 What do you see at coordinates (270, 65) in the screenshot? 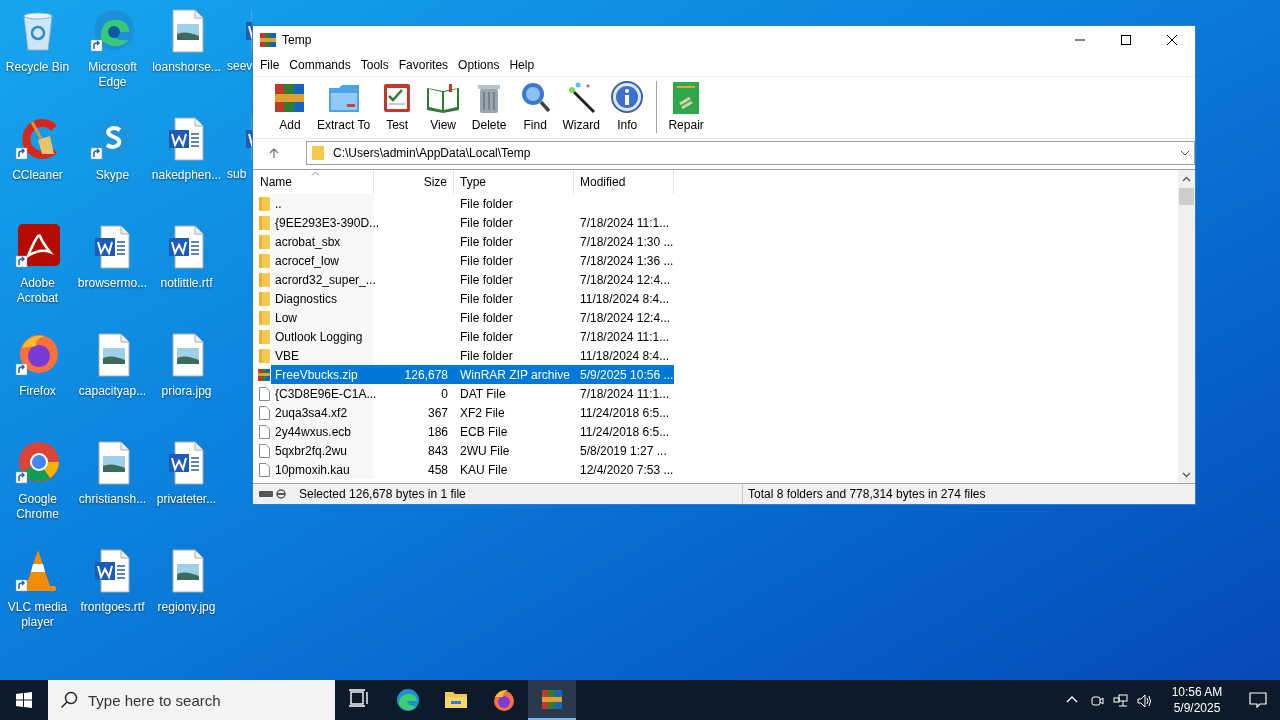
I see `menu-item: File` at bounding box center [270, 65].